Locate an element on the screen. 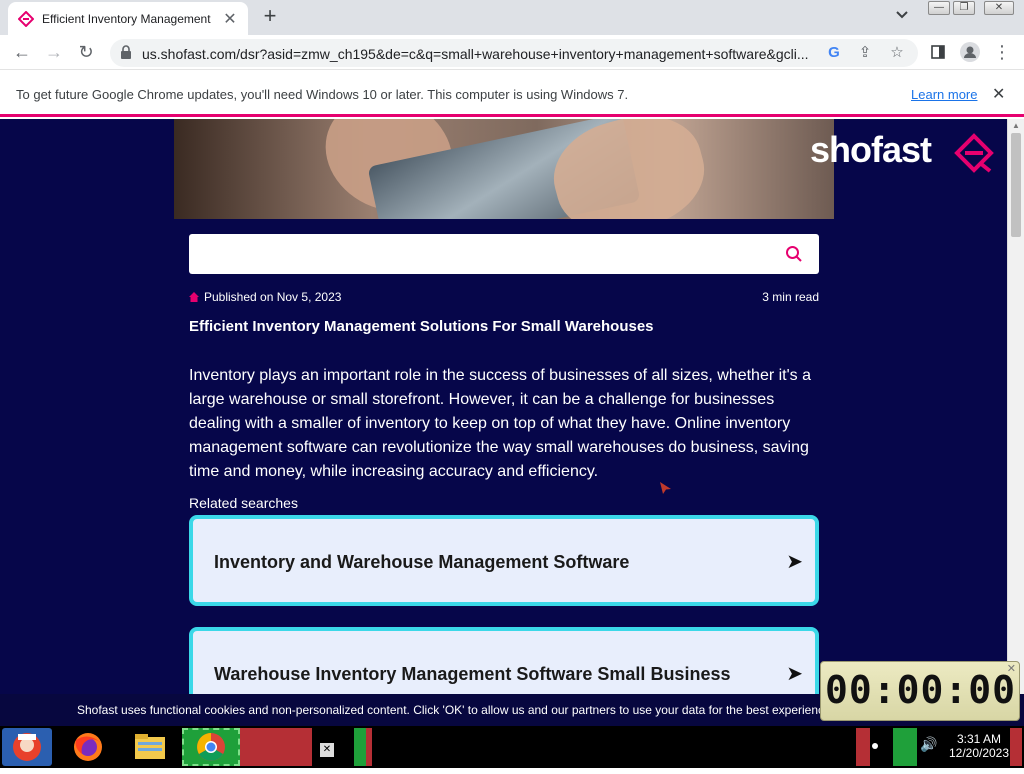 The image size is (1024, 774). infobar-close-icon: ✕ is located at coordinates (998, 94).